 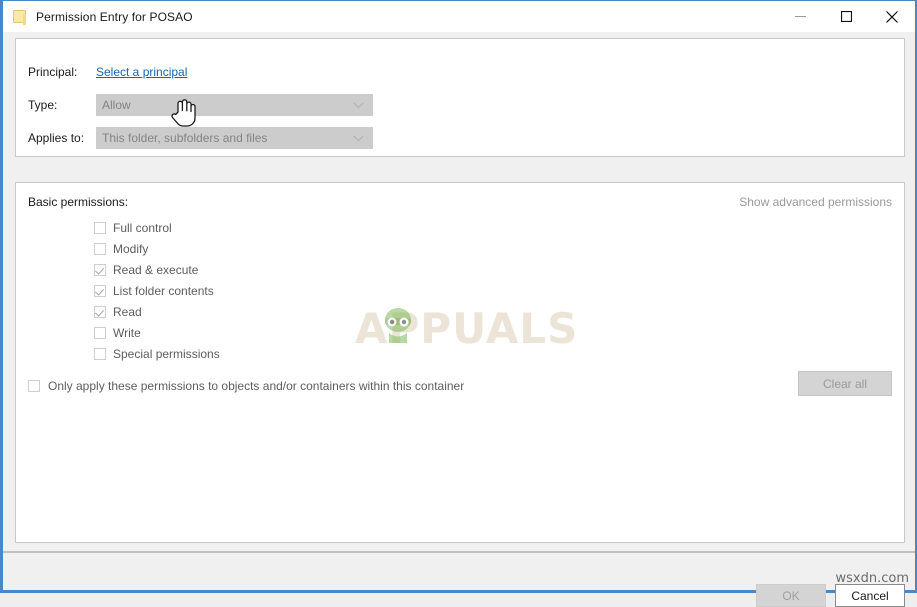 I want to click on list-item: Write, so click(x=157, y=332).